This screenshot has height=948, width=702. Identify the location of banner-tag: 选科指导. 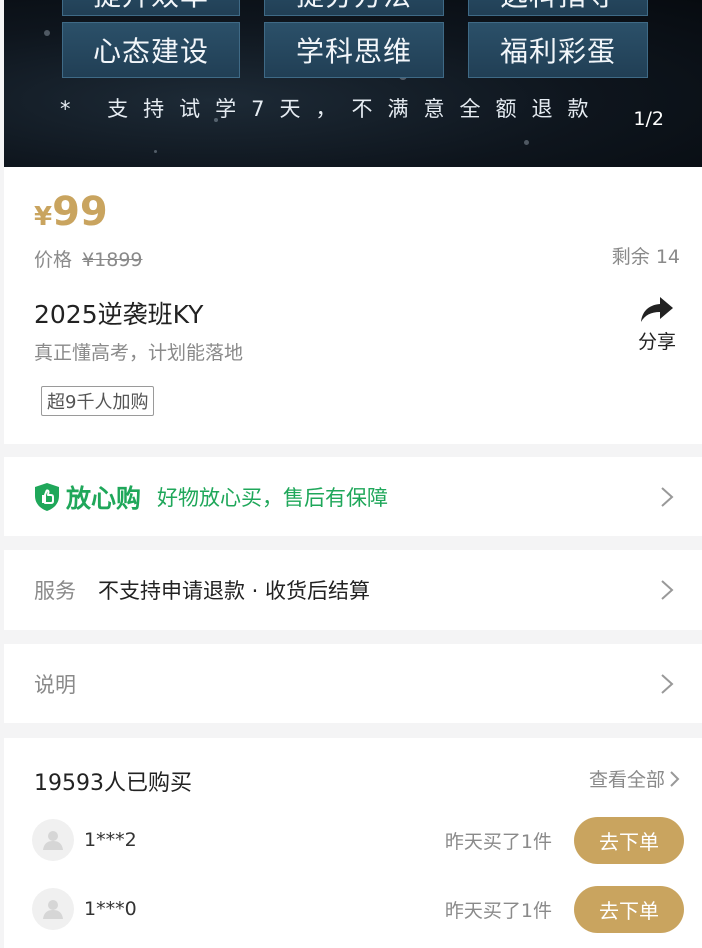
(558, 8).